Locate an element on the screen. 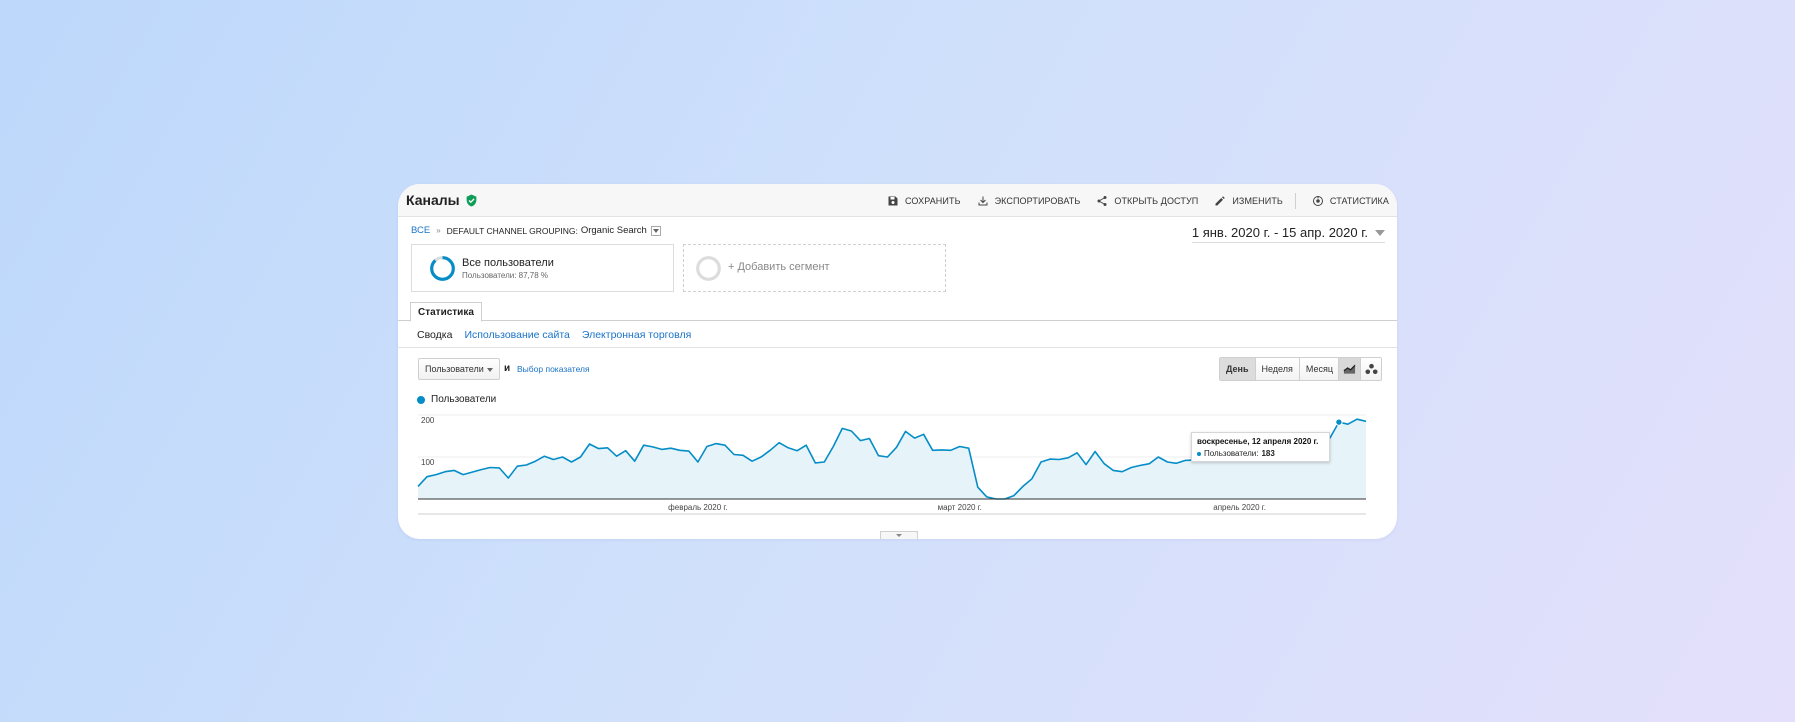 This screenshot has width=1795, height=722. line-chart-view-button is located at coordinates (1349, 369).